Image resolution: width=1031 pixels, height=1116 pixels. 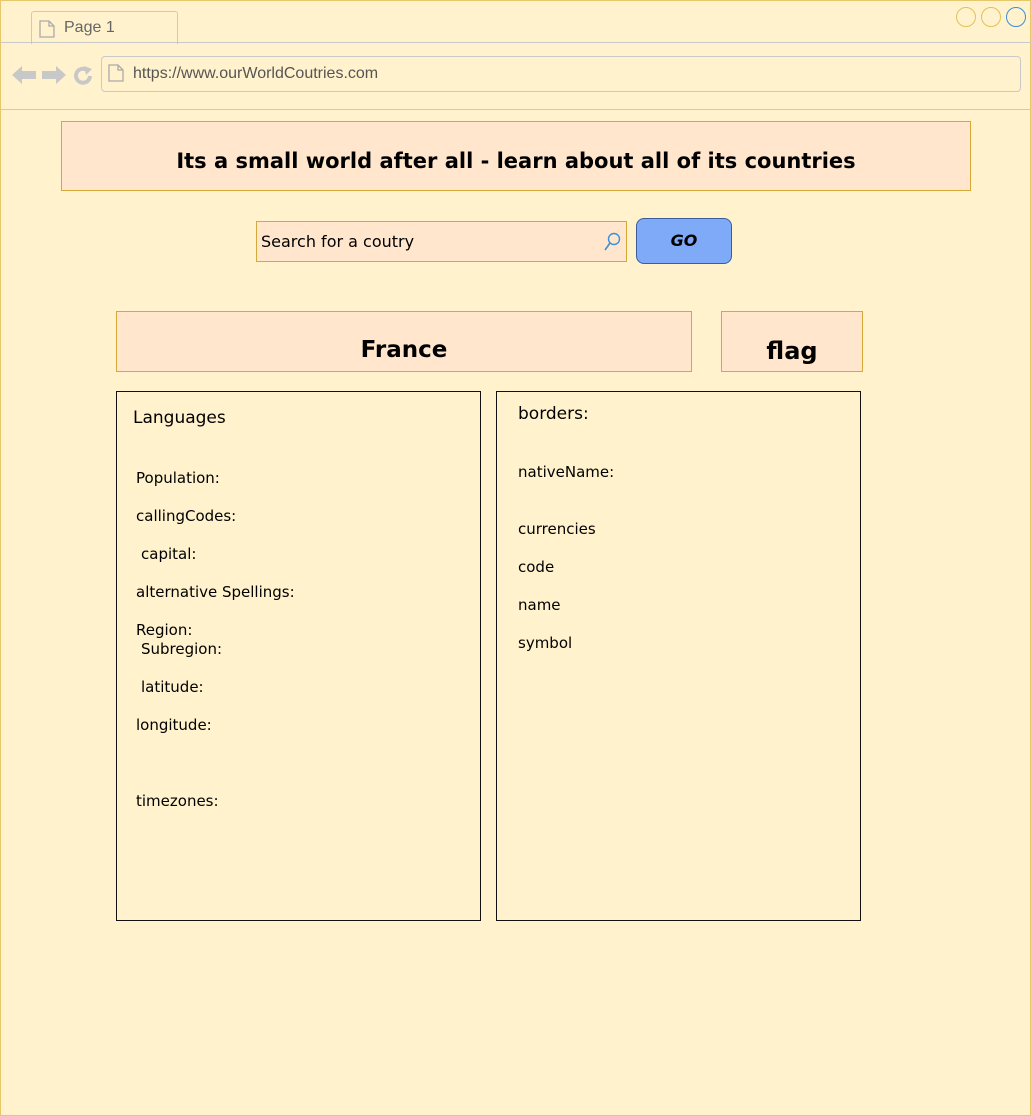 I want to click on url-text: https://www.ourWorldCoutries.com, so click(x=255, y=74).